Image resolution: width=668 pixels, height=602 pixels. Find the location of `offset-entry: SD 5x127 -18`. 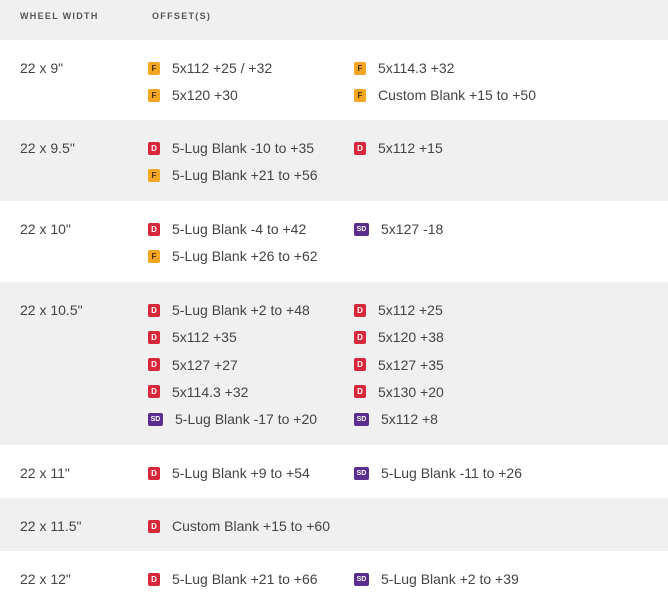

offset-entry: SD 5x127 -18 is located at coordinates (398, 229).